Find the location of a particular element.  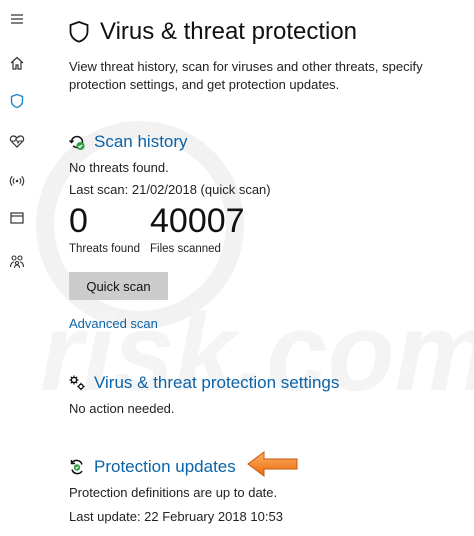

protection-updates-link: Protection updates is located at coordinates (152, 467).